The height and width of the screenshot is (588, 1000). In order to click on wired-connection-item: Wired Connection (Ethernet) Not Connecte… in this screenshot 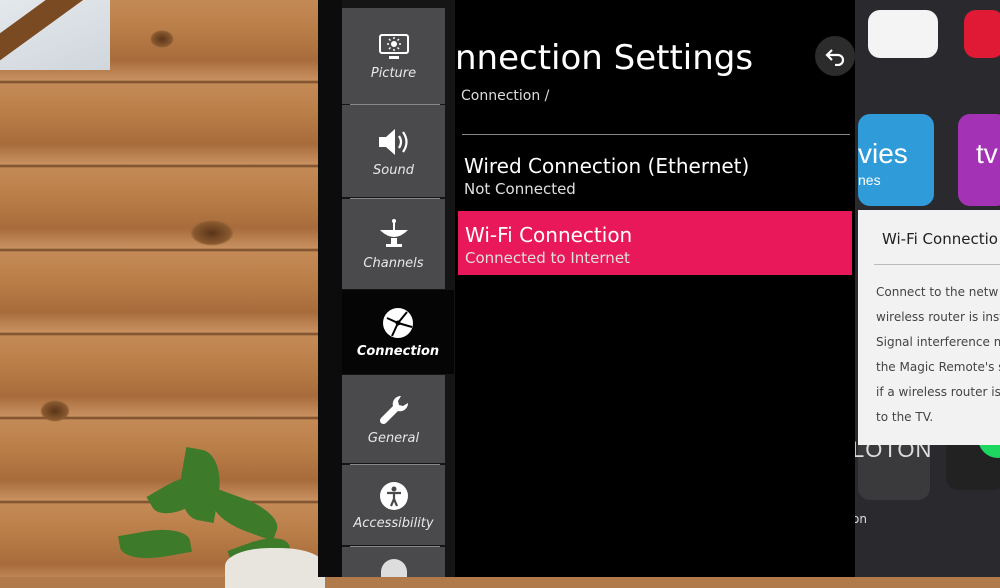, I will do `click(655, 179)`.